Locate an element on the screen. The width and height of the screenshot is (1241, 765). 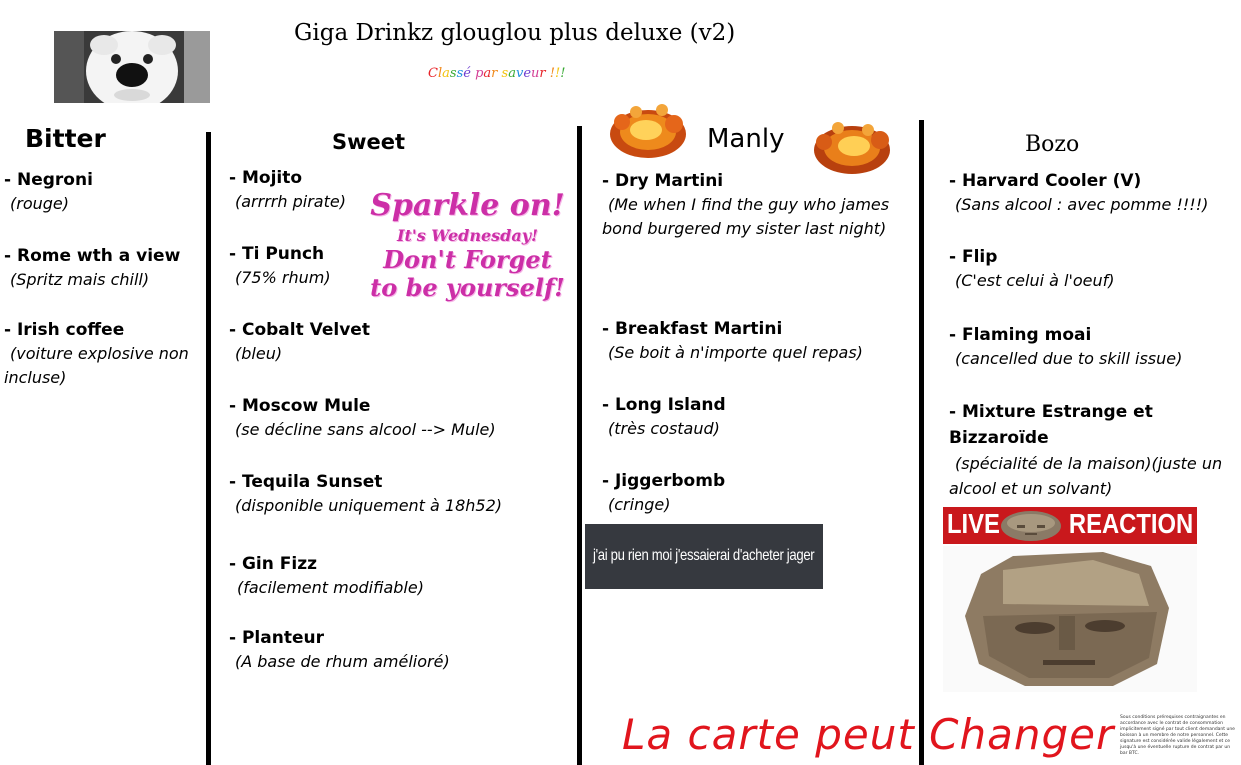
item-name: - Ti Punch is located at coordinates (277, 254).